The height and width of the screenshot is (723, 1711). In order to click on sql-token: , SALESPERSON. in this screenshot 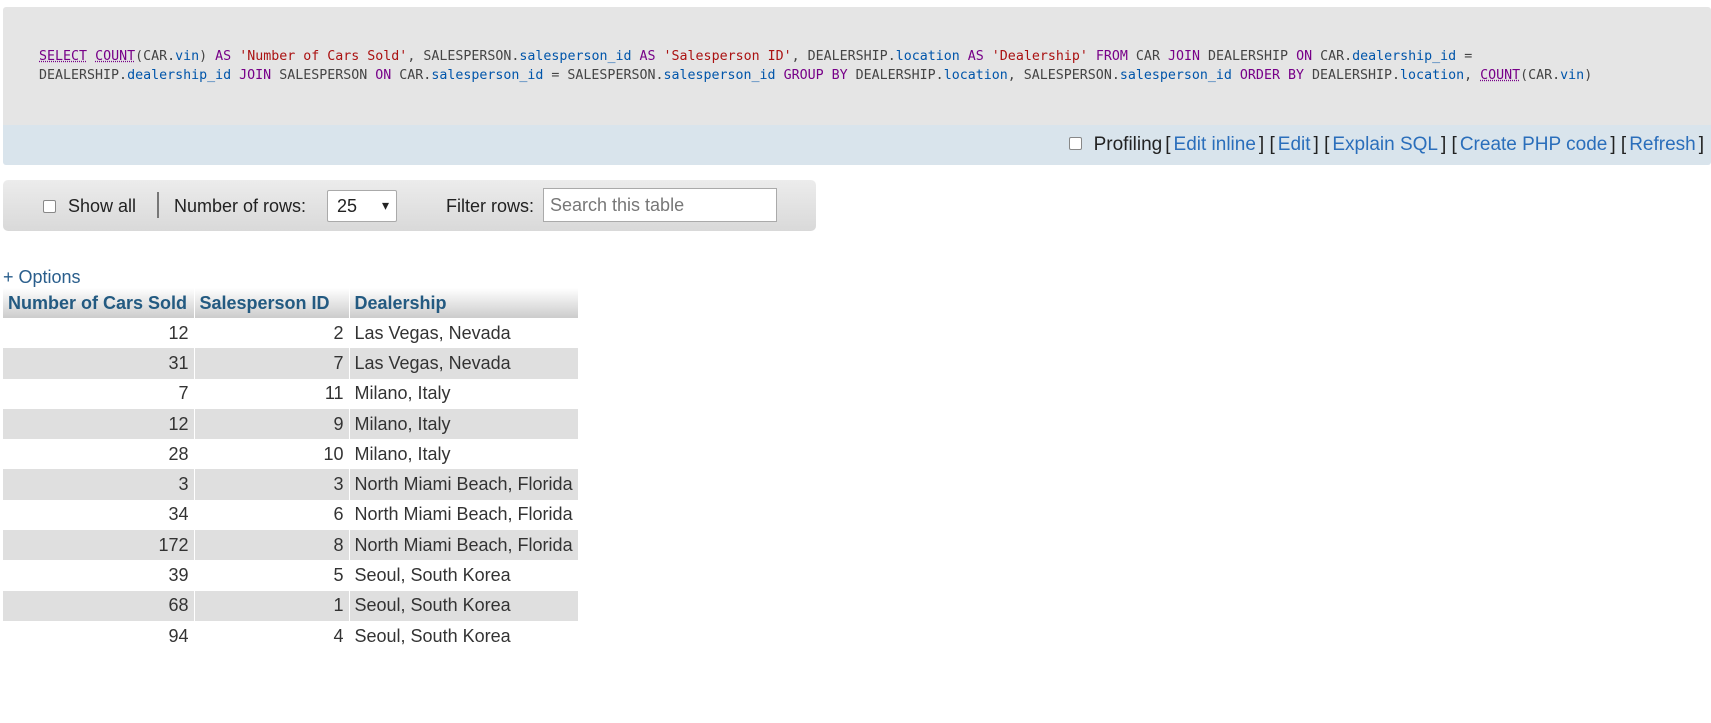, I will do `click(463, 56)`.